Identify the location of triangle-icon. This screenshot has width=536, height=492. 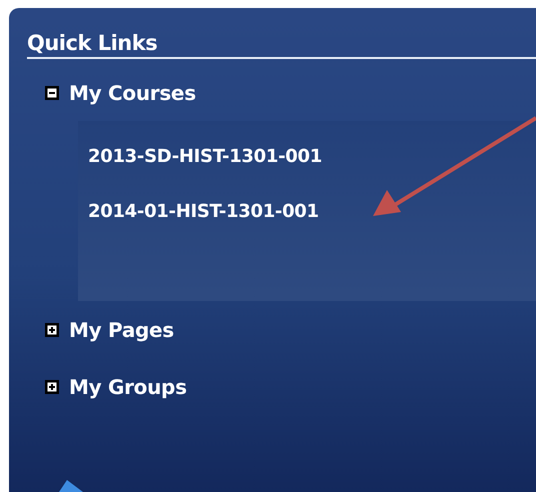
(70, 486).